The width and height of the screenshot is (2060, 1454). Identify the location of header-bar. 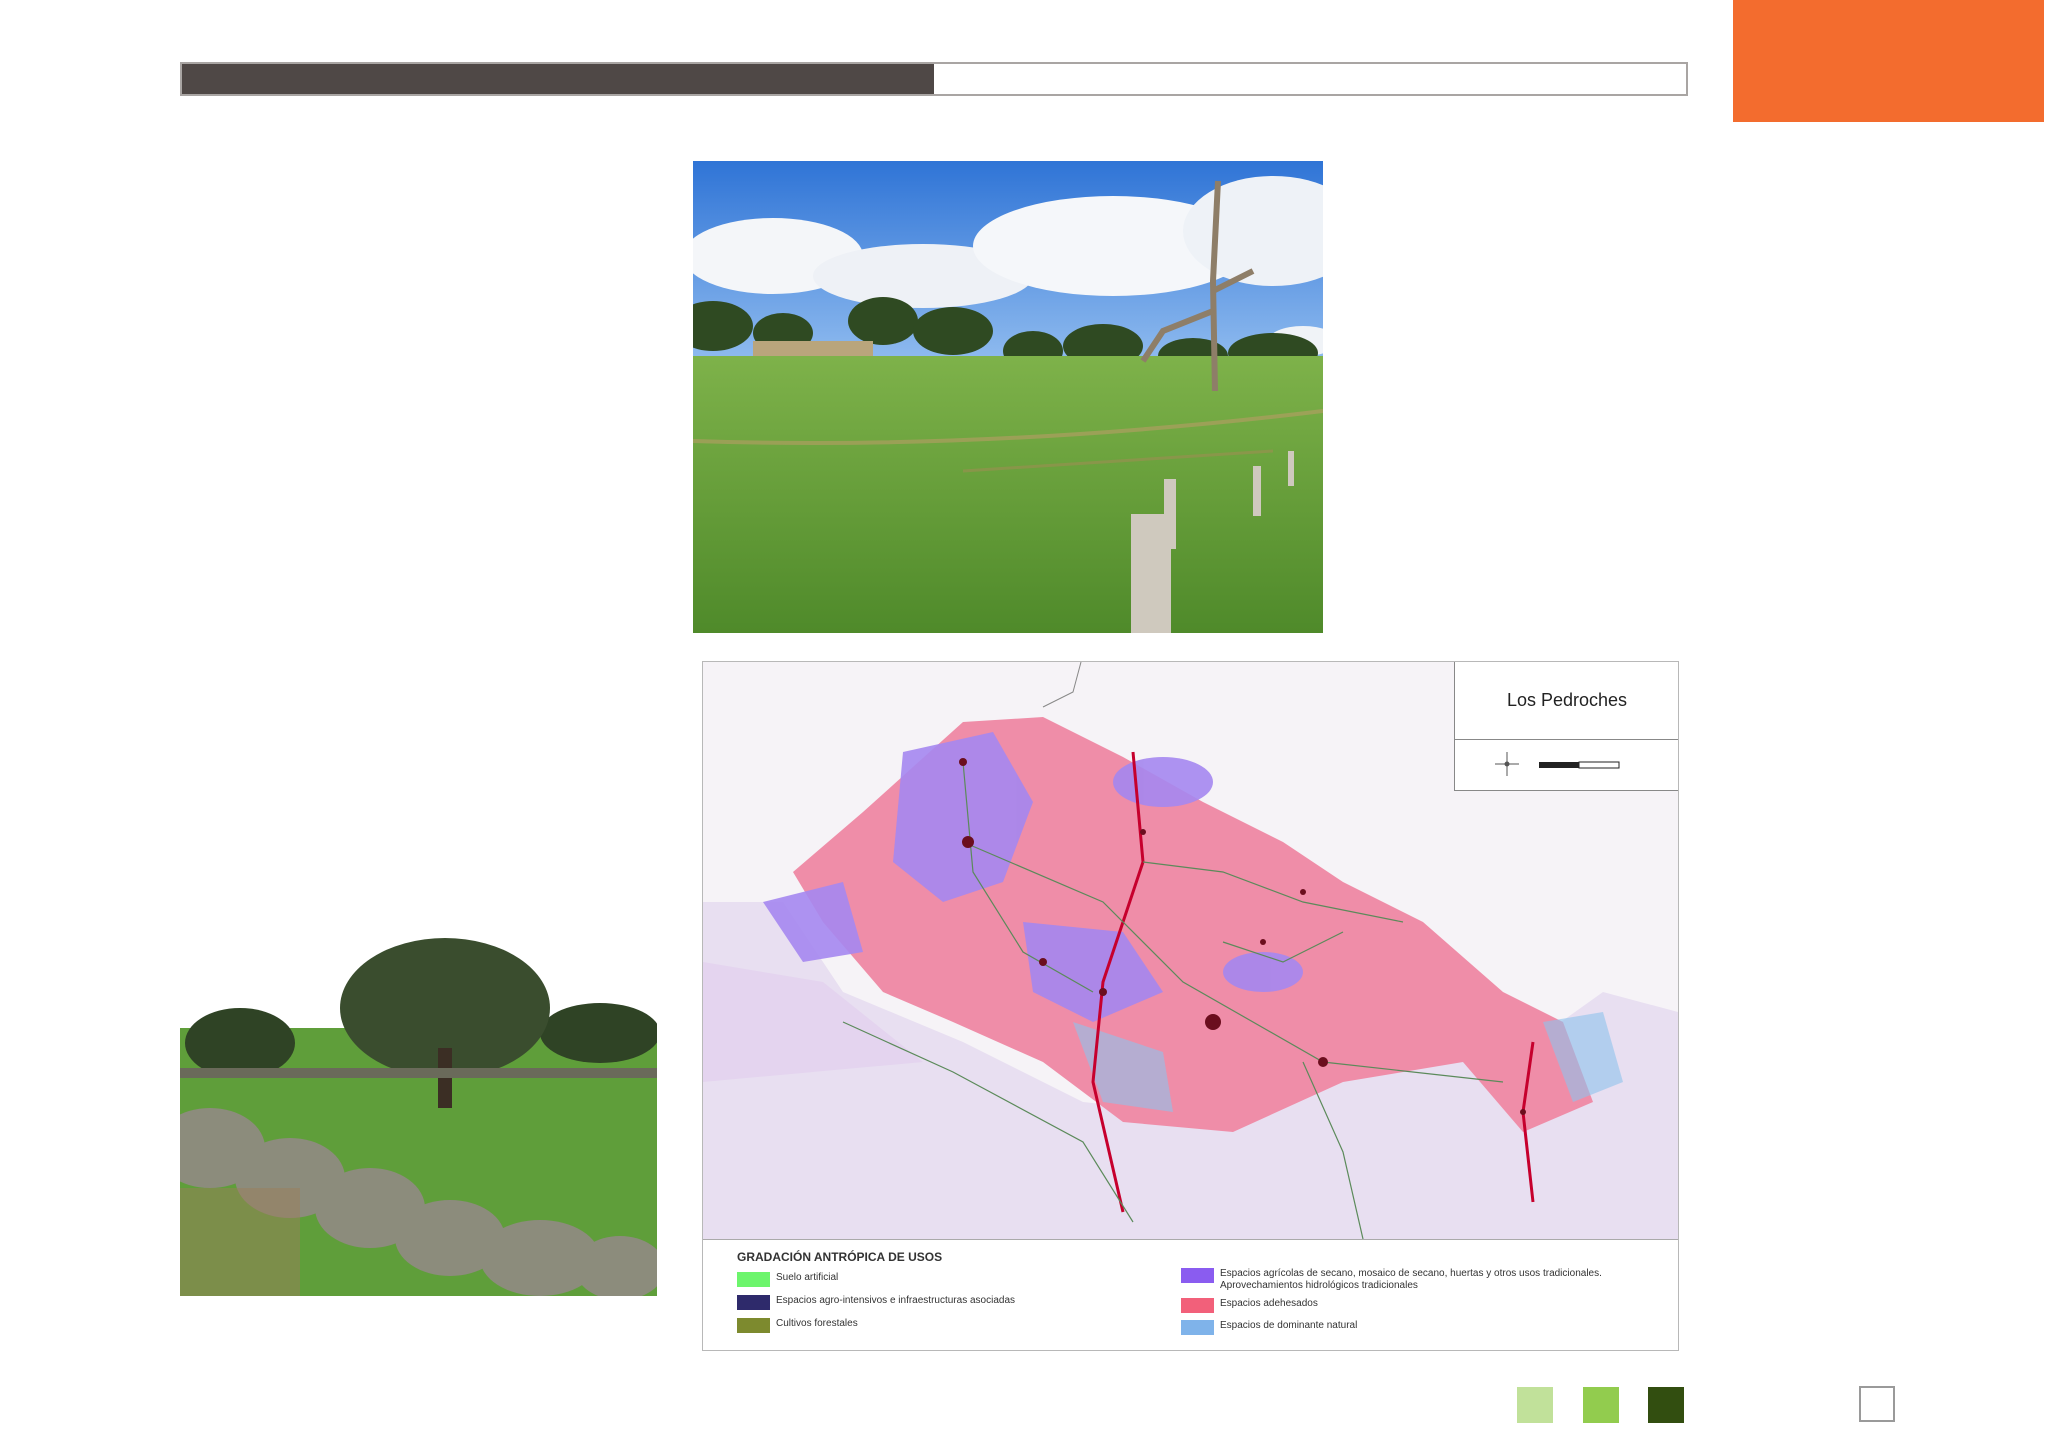
(934, 79).